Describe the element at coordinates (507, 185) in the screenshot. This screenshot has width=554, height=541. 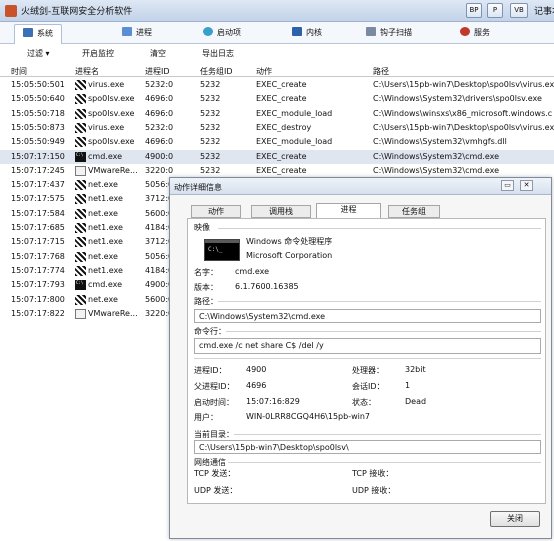
I see `restore-icon: ▭` at that location.